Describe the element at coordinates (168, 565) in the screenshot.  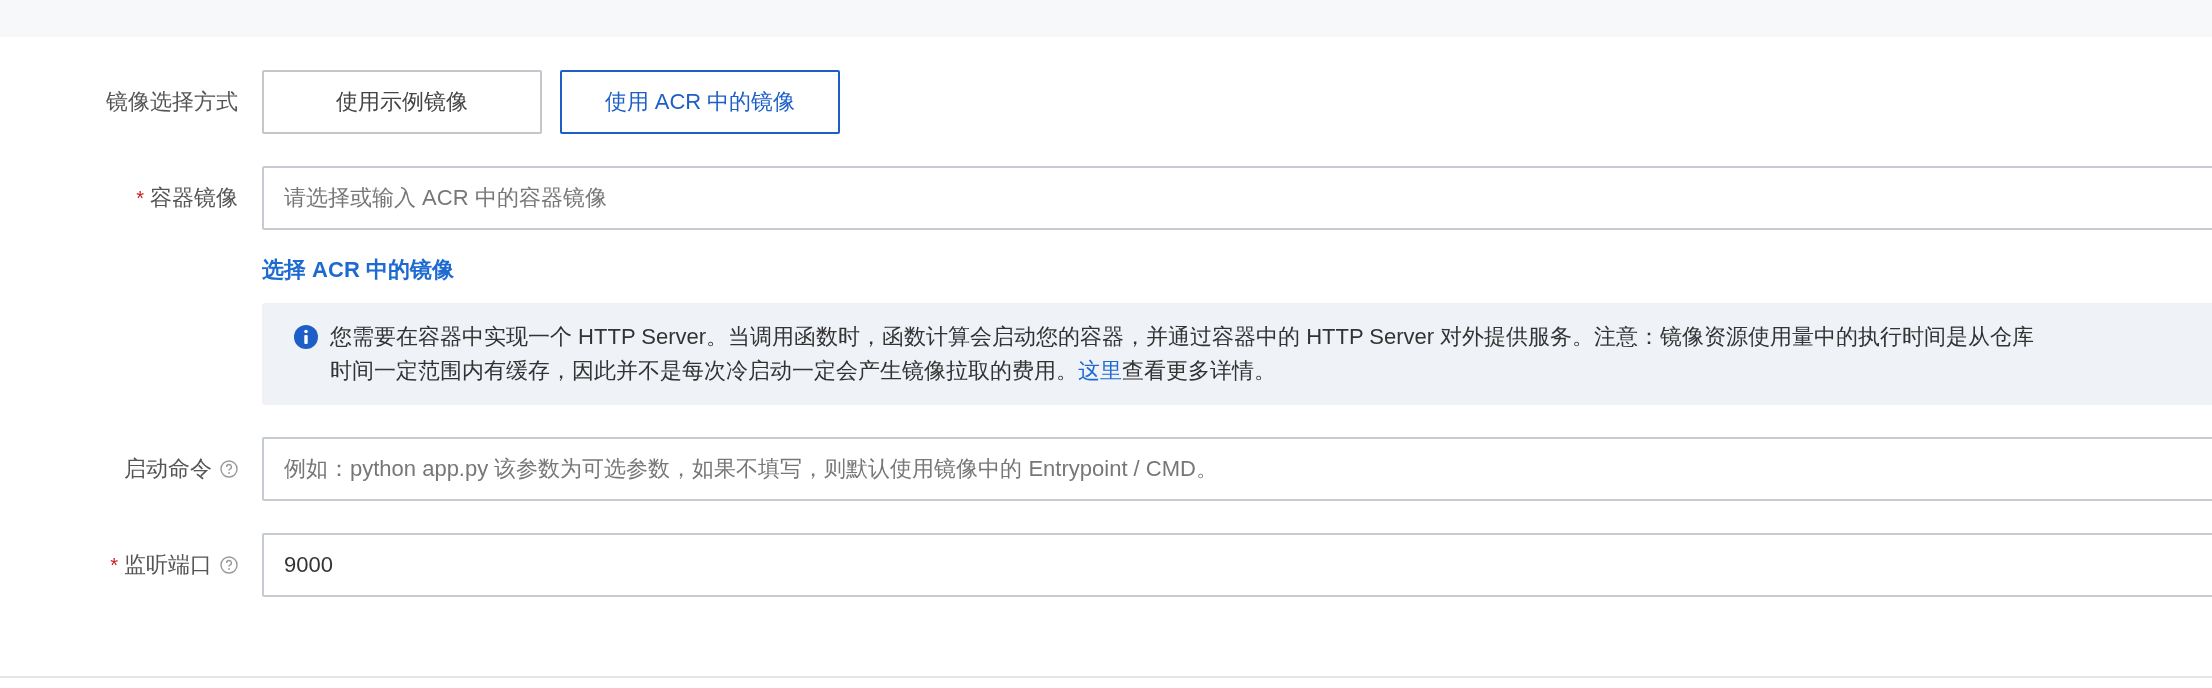
I see `field-label: 监听端口` at that location.